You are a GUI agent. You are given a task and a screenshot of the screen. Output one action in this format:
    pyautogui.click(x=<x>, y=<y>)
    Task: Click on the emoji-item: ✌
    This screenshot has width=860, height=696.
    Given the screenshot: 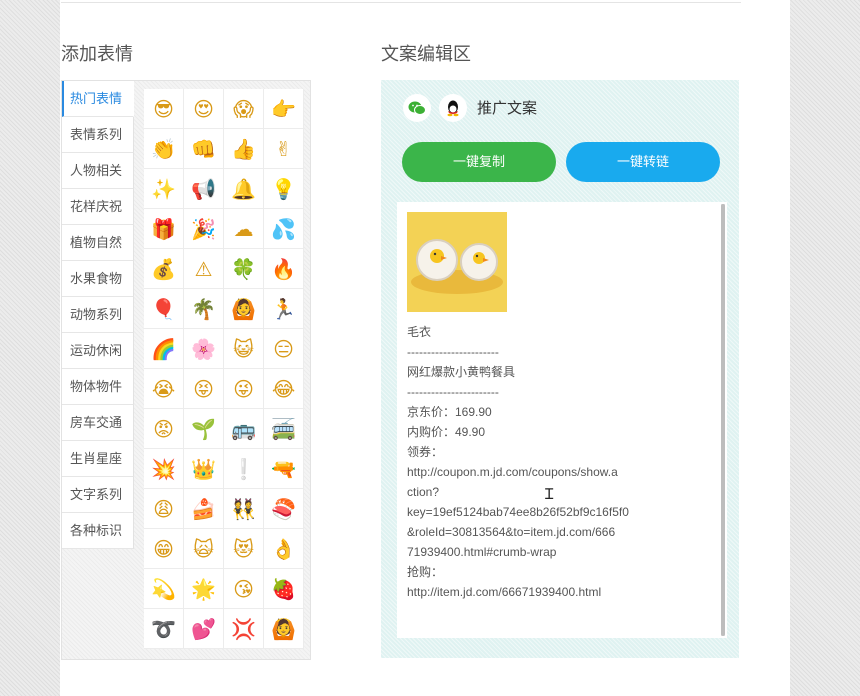 What is the action you would take?
    pyautogui.click(x=284, y=149)
    